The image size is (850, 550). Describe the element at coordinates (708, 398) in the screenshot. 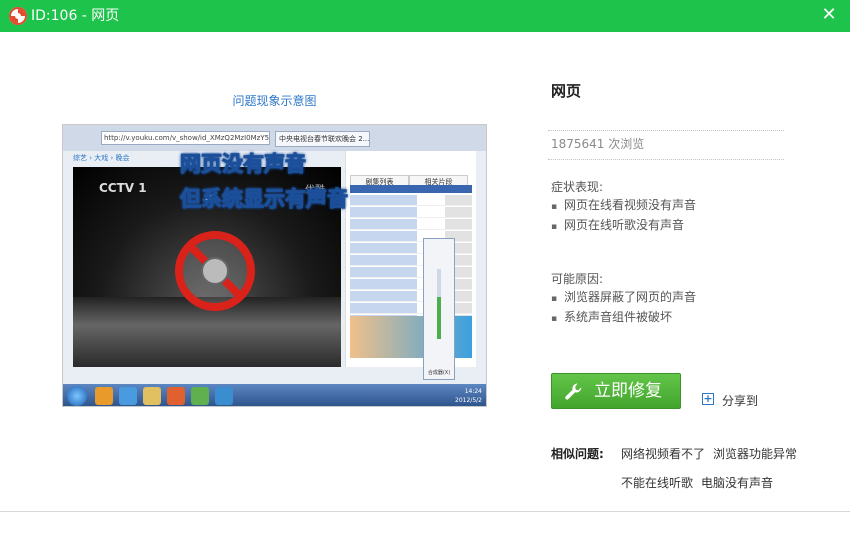

I see `plus-icon: +` at that location.